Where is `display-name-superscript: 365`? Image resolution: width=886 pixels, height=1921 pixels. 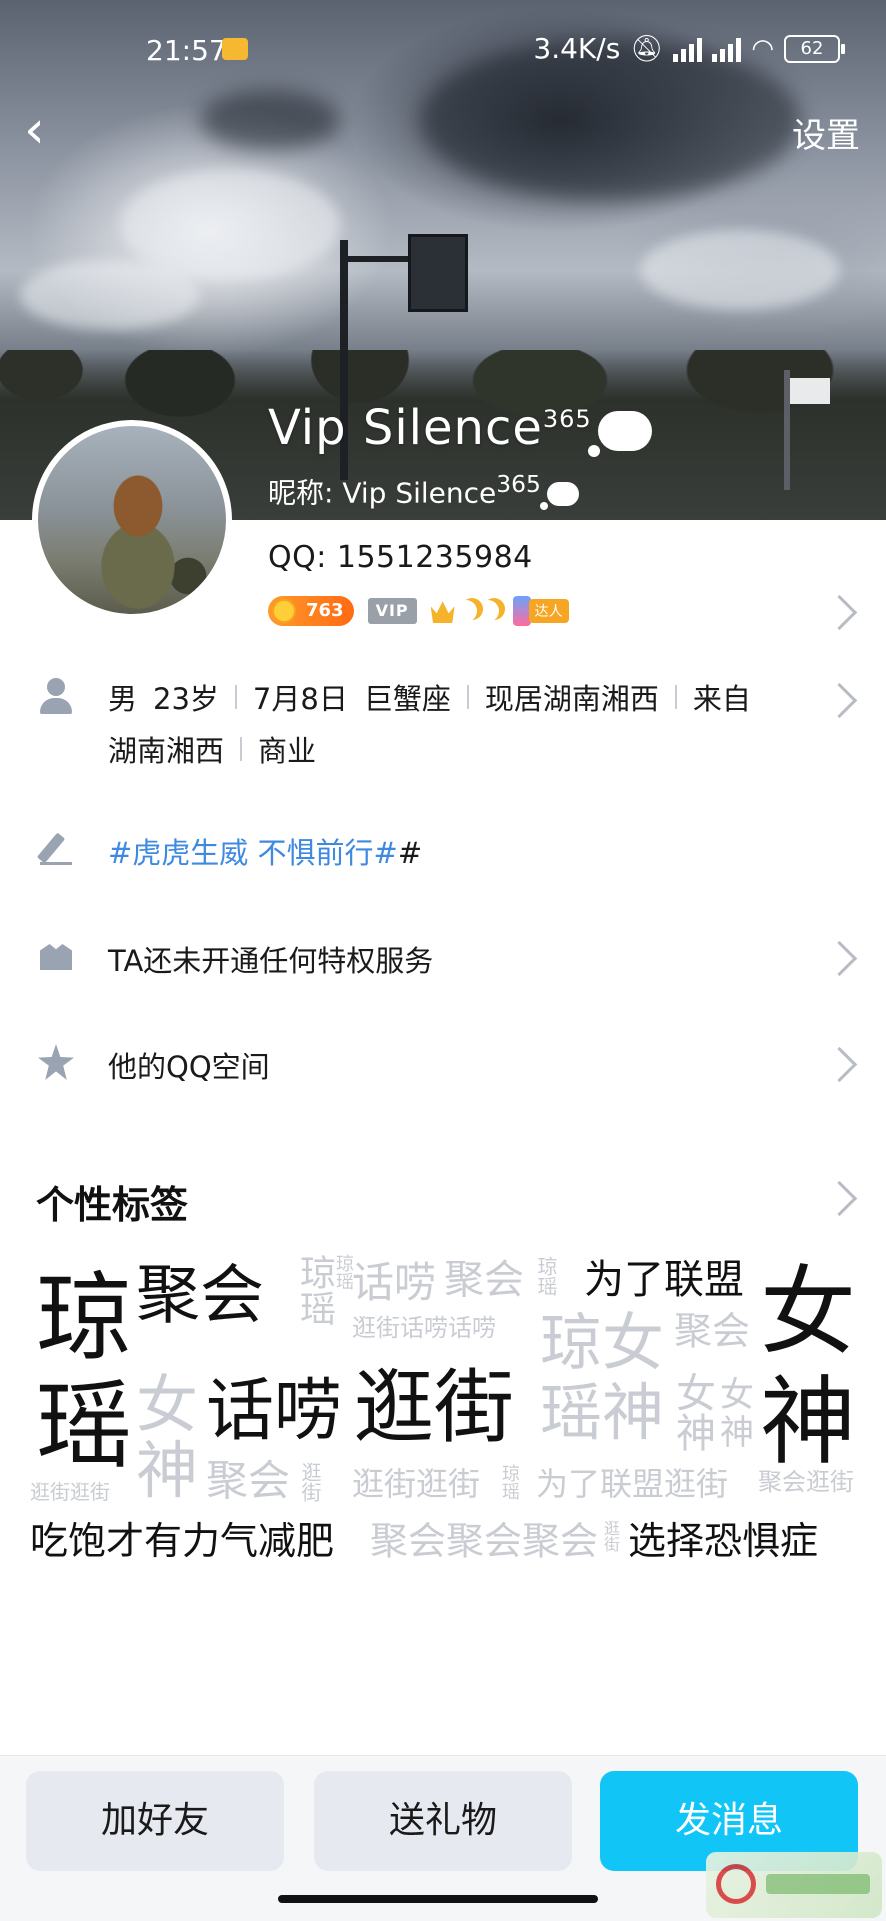
display-name-superscript: 365 is located at coordinates (567, 419).